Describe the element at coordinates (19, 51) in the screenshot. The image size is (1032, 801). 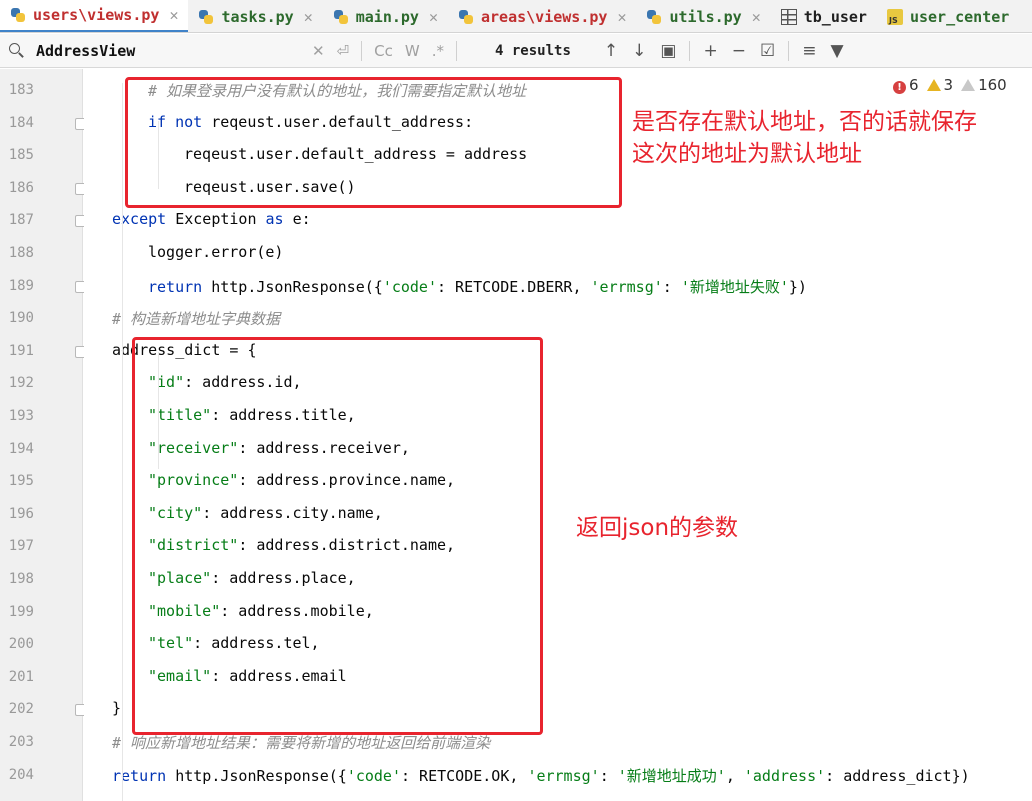
I see `search-icon` at that location.